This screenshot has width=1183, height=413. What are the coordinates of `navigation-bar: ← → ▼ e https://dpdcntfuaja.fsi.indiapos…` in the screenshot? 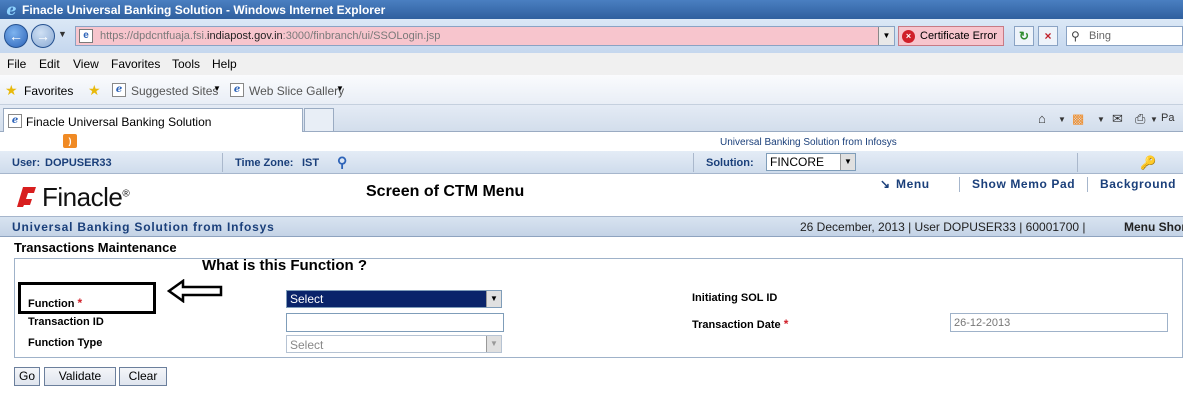 It's located at (591, 36).